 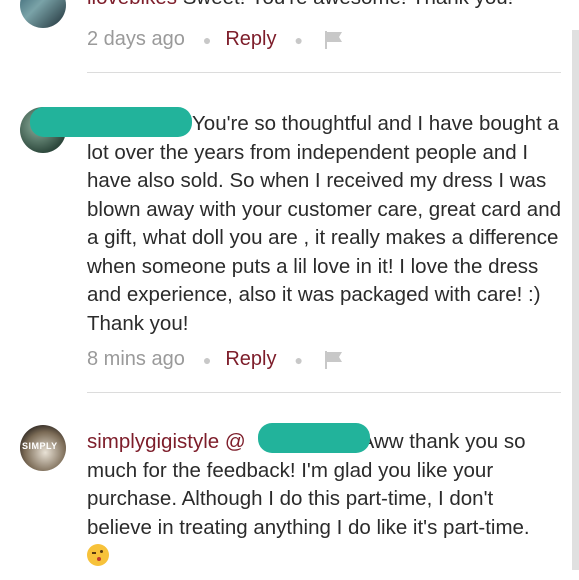 What do you see at coordinates (314, 438) in the screenshot?
I see `redacted-mention` at bounding box center [314, 438].